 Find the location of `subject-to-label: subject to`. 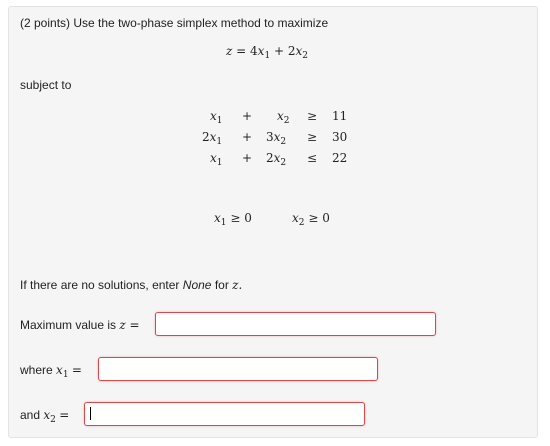

subject-to-label: subject to is located at coordinates (46, 85).